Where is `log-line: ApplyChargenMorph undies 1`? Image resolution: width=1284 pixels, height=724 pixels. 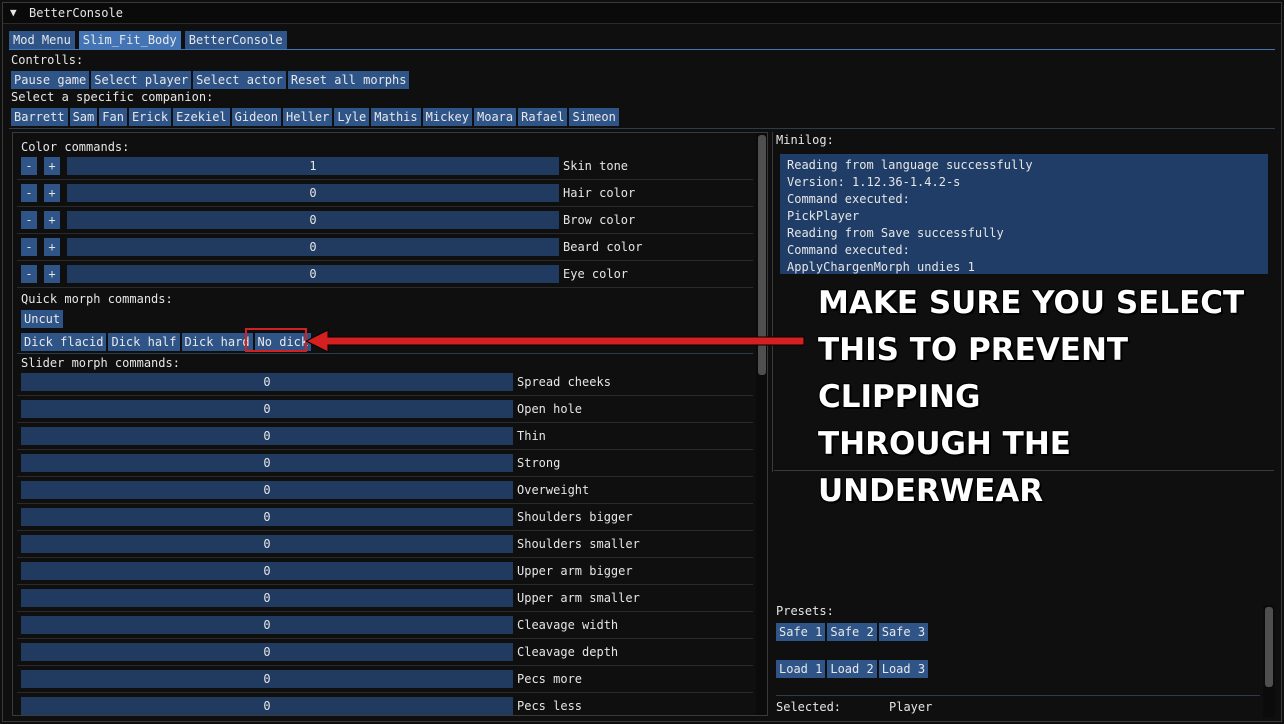
log-line: ApplyChargenMorph undies 1 is located at coordinates (881, 267).